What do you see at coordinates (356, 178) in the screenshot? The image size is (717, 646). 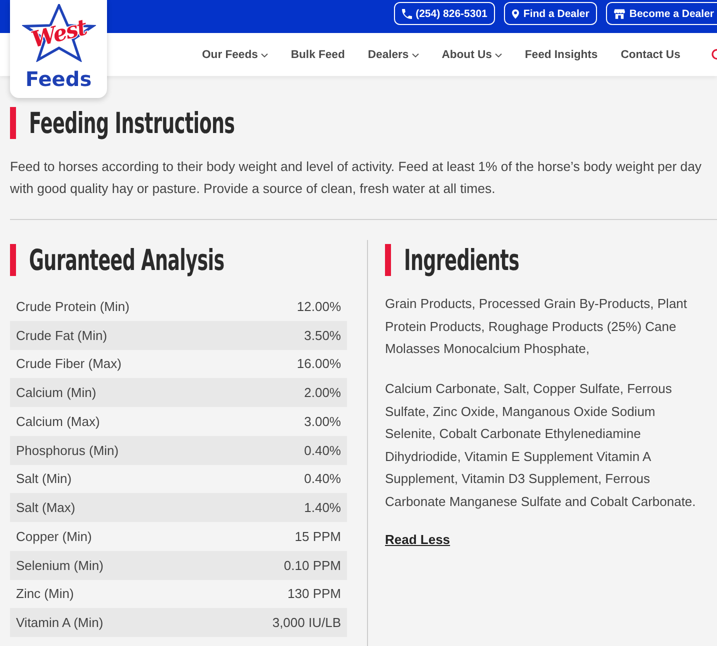 I see `instructions-text: Feed to horses according to their body weight and level of activity. Feed at least 1% of the horse’s body weight per day with good quality hay or pasture. Provide a source of clean, fresh water at all times.` at bounding box center [356, 178].